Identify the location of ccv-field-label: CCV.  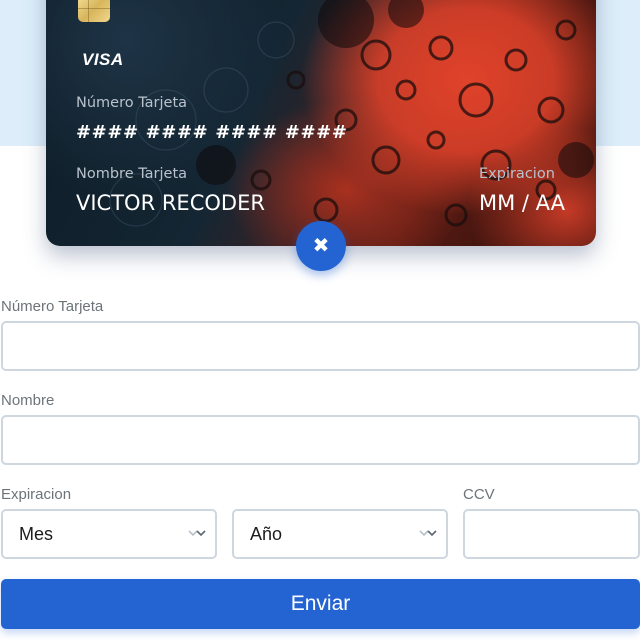
(479, 494).